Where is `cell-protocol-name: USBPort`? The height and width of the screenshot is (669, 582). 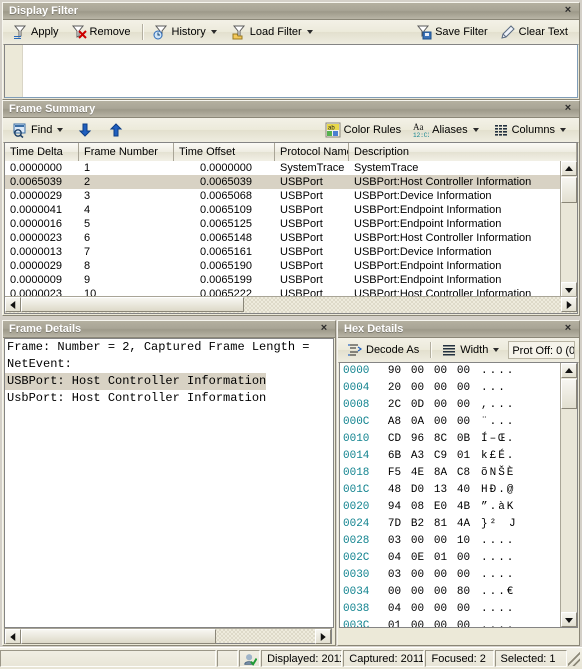
cell-protocol-name: USBPort is located at coordinates (301, 196).